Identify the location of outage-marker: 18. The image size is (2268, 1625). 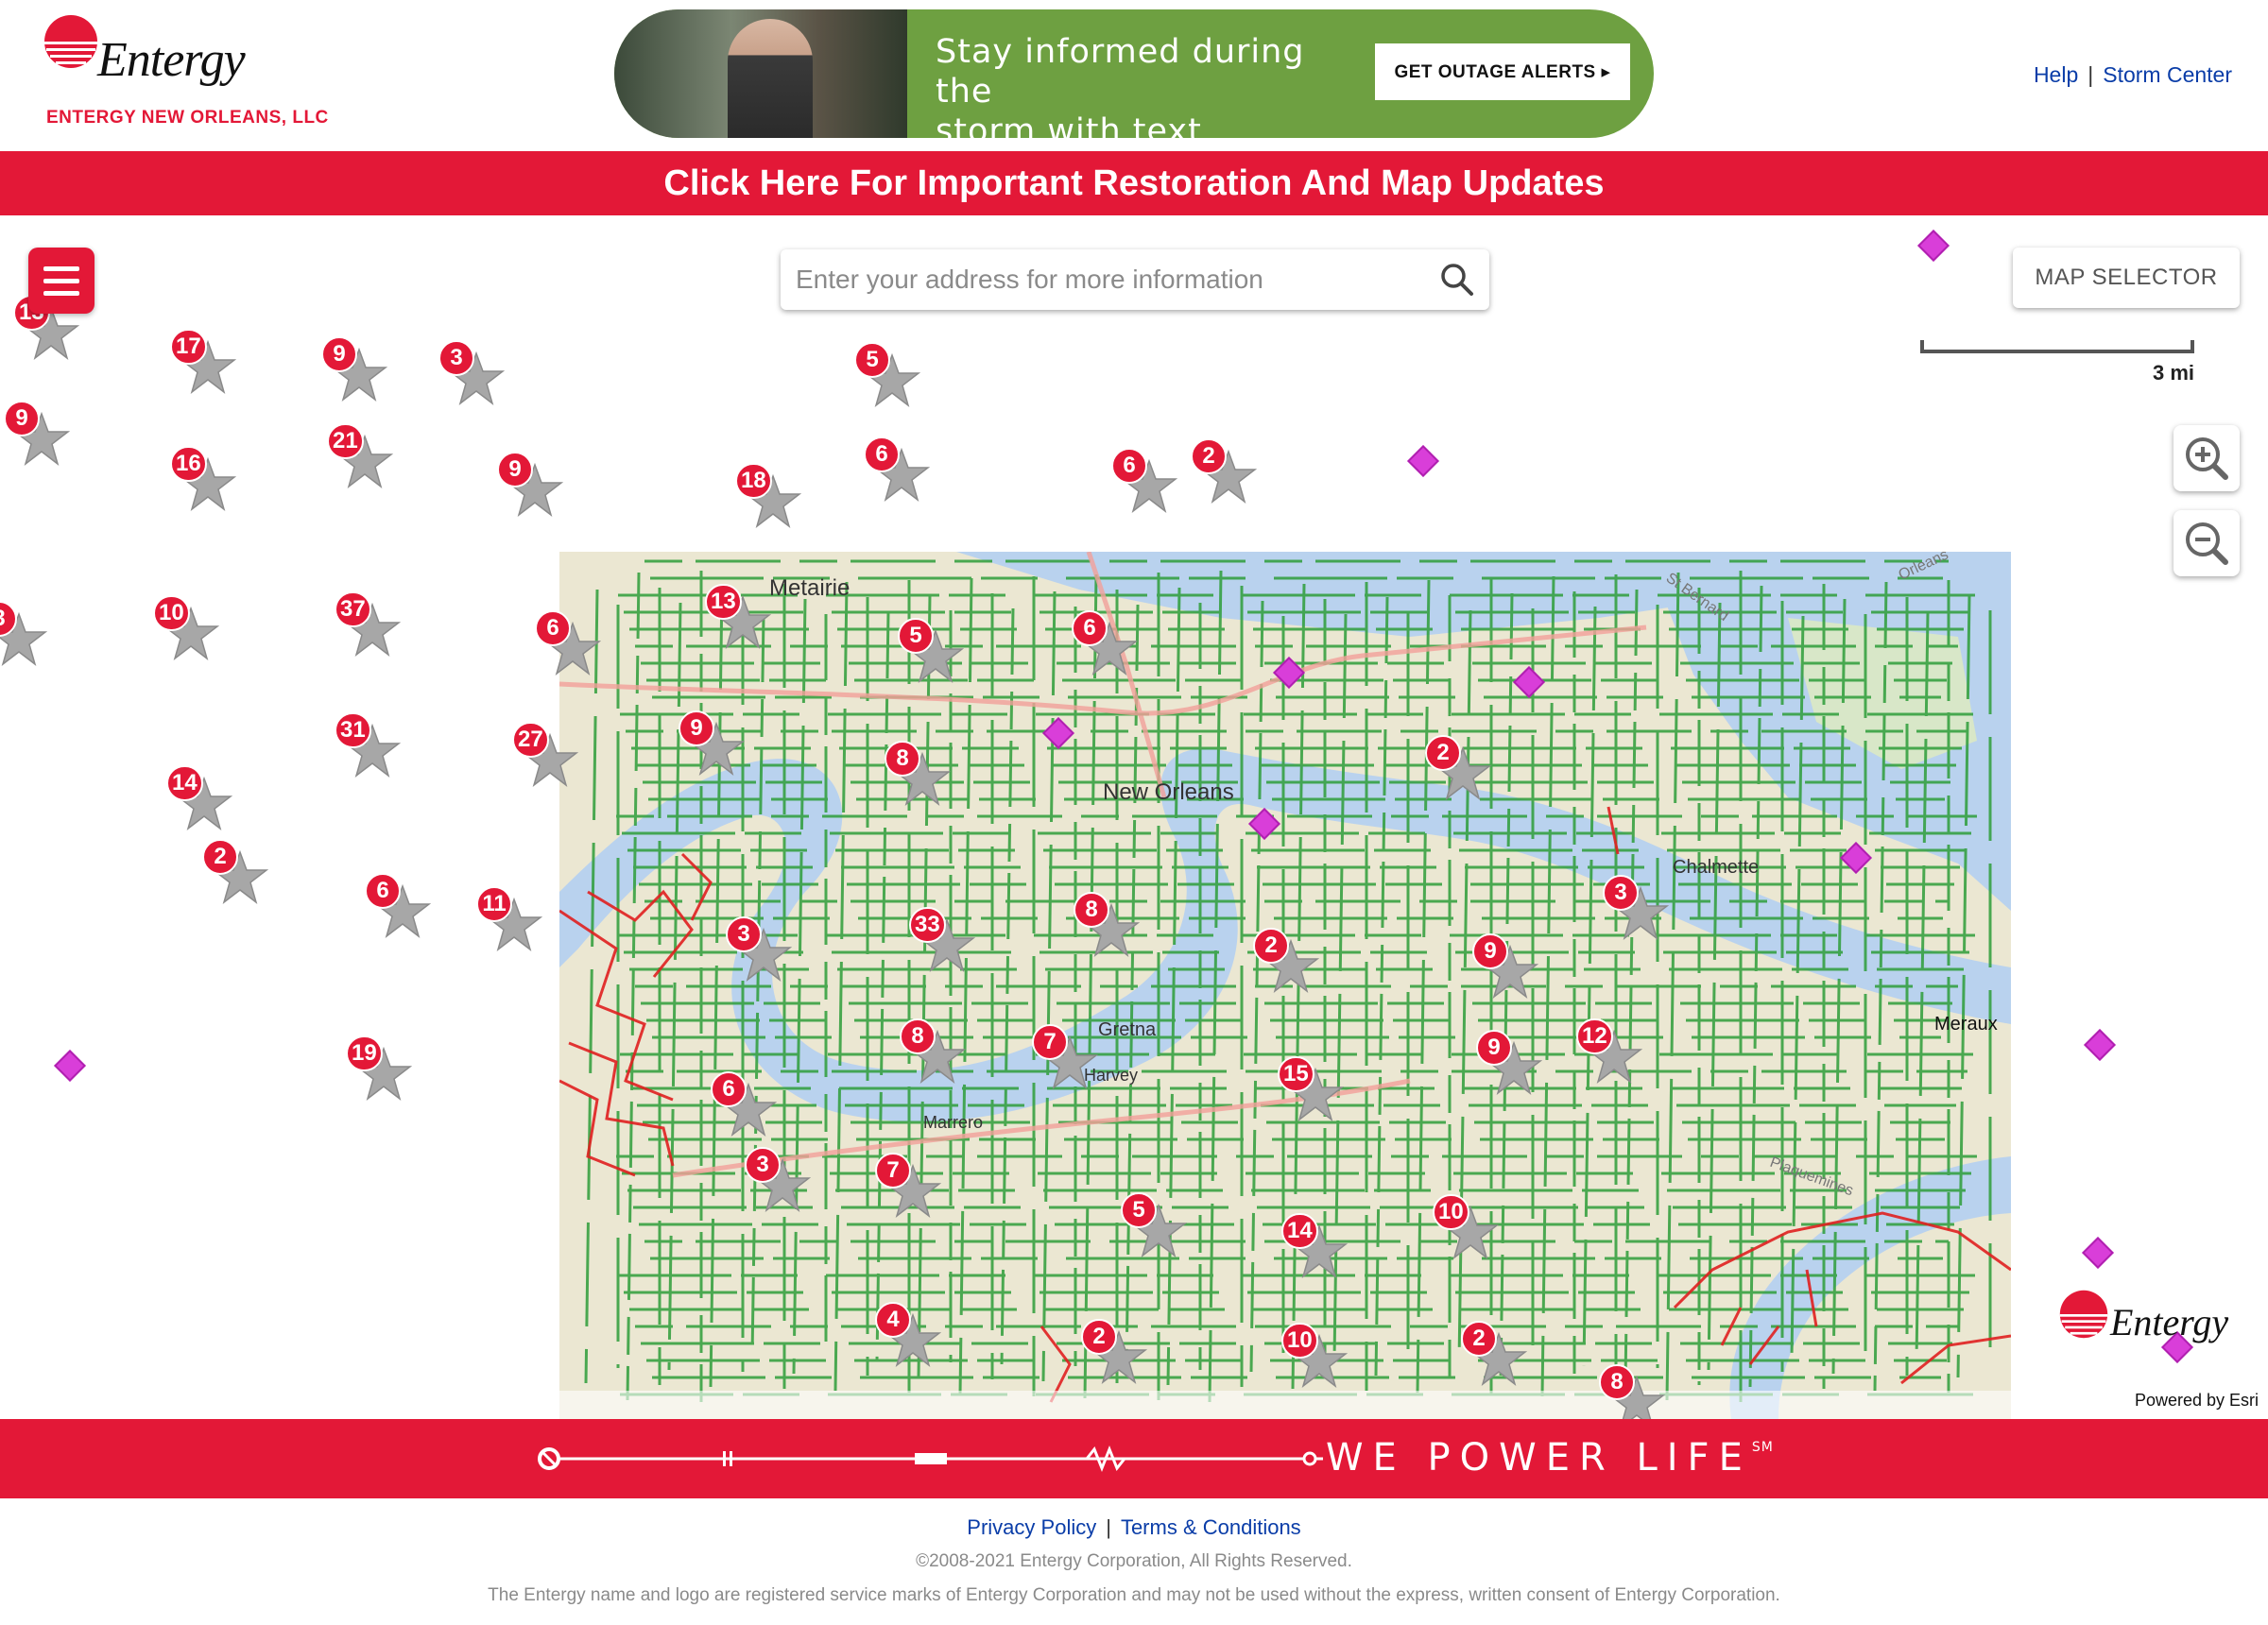
(773, 501).